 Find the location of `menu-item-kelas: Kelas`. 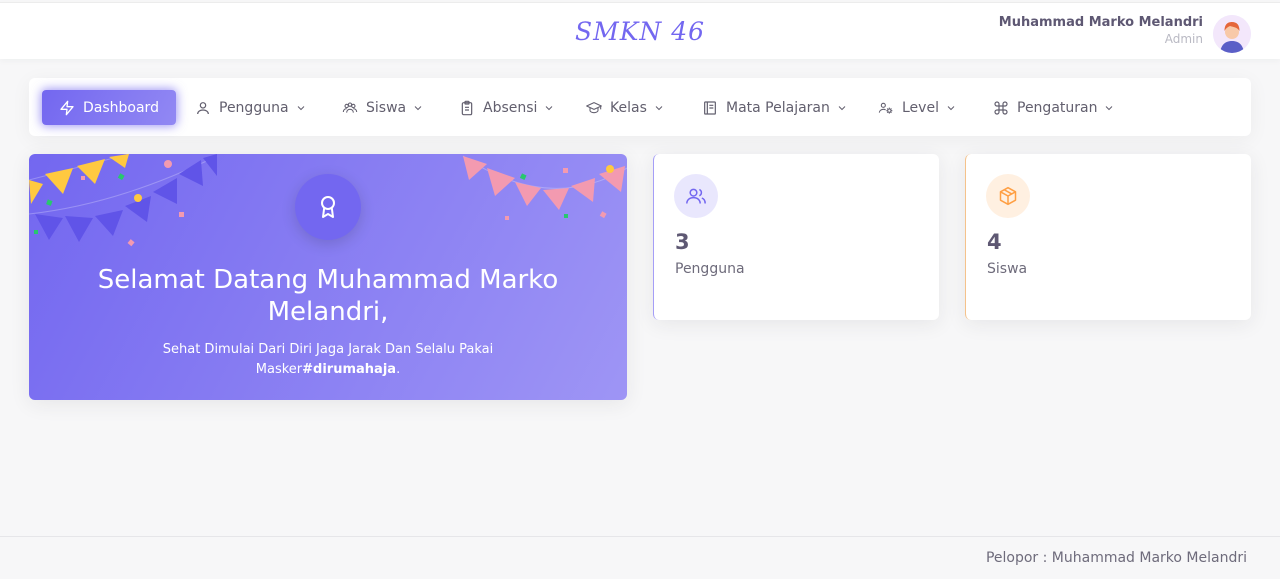

menu-item-kelas: Kelas is located at coordinates (625, 107).